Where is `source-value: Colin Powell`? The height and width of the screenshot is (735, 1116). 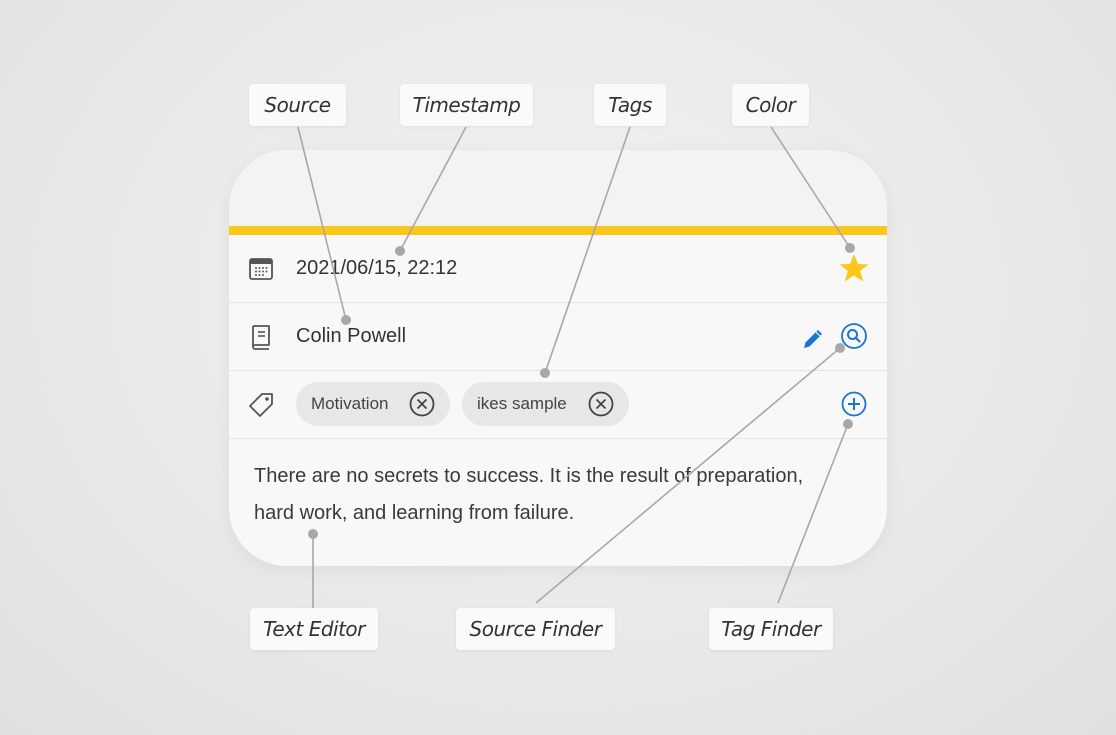 source-value: Colin Powell is located at coordinates (351, 336).